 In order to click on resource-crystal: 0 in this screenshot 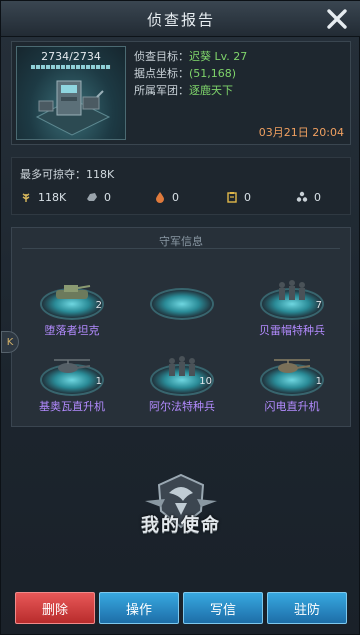, I will do `click(308, 197)`.